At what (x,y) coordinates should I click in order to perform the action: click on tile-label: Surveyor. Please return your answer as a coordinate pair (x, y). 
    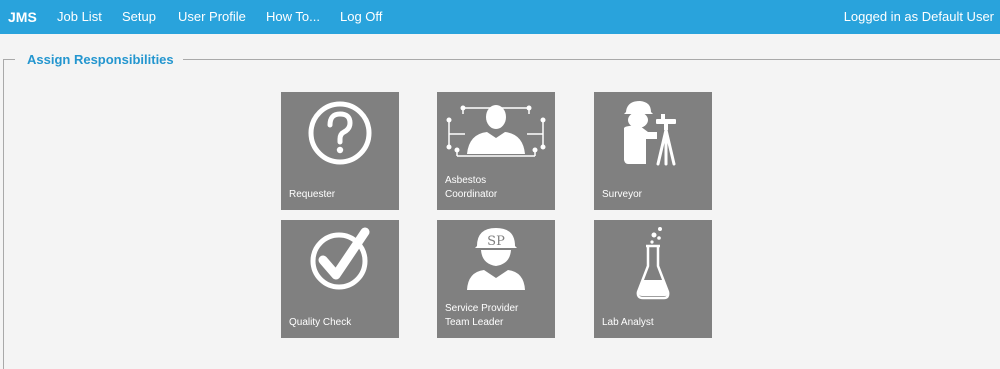
    Looking at the image, I should click on (622, 194).